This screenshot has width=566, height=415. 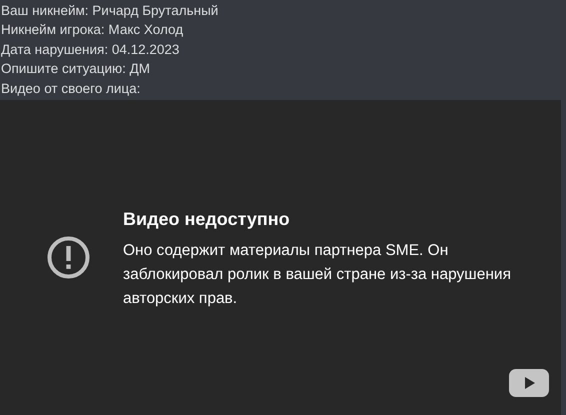 What do you see at coordinates (207, 219) in the screenshot?
I see `error-title: Видео недоступно` at bounding box center [207, 219].